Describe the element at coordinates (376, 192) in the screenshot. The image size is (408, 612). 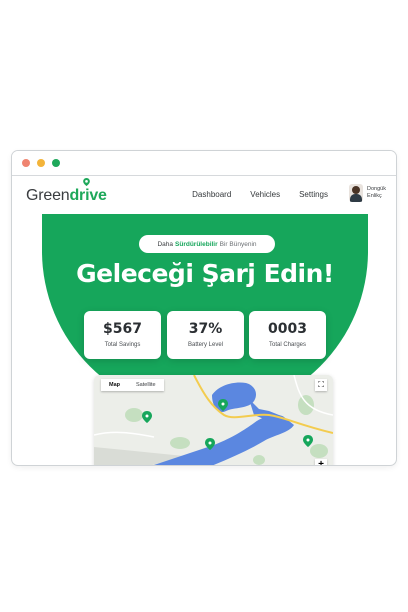
I see `user-name: Dongük Enlikç` at that location.